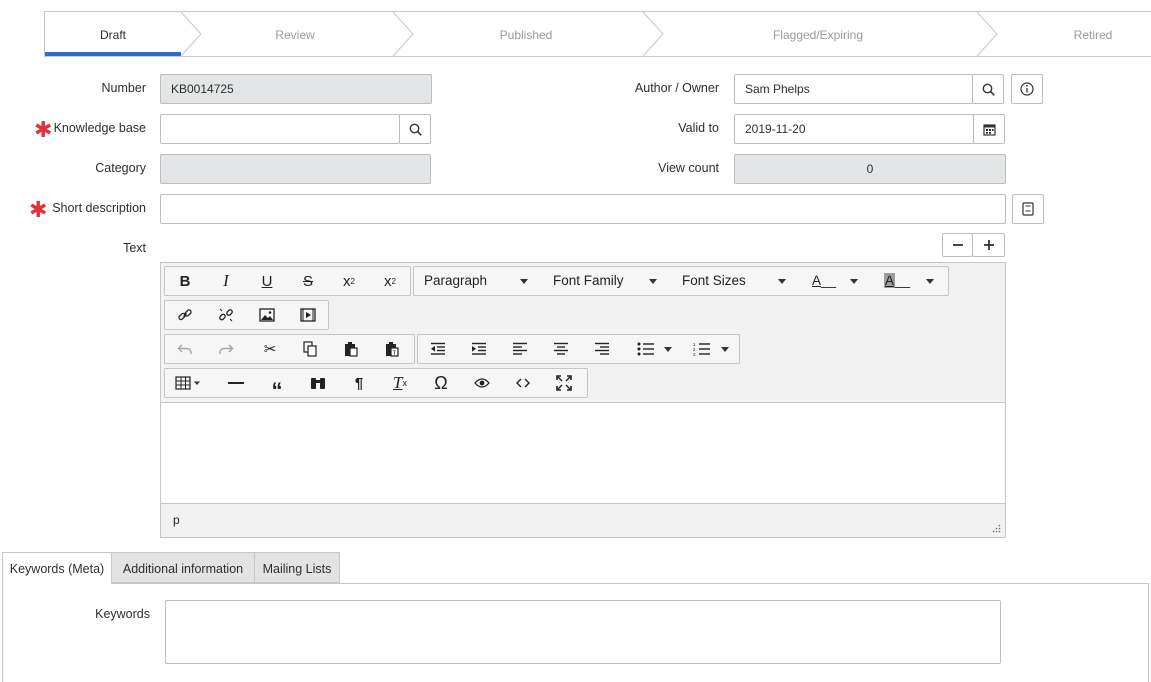 The width and height of the screenshot is (1151, 682). Describe the element at coordinates (702, 349) in the screenshot. I see `numbered-list-icon: 123` at that location.